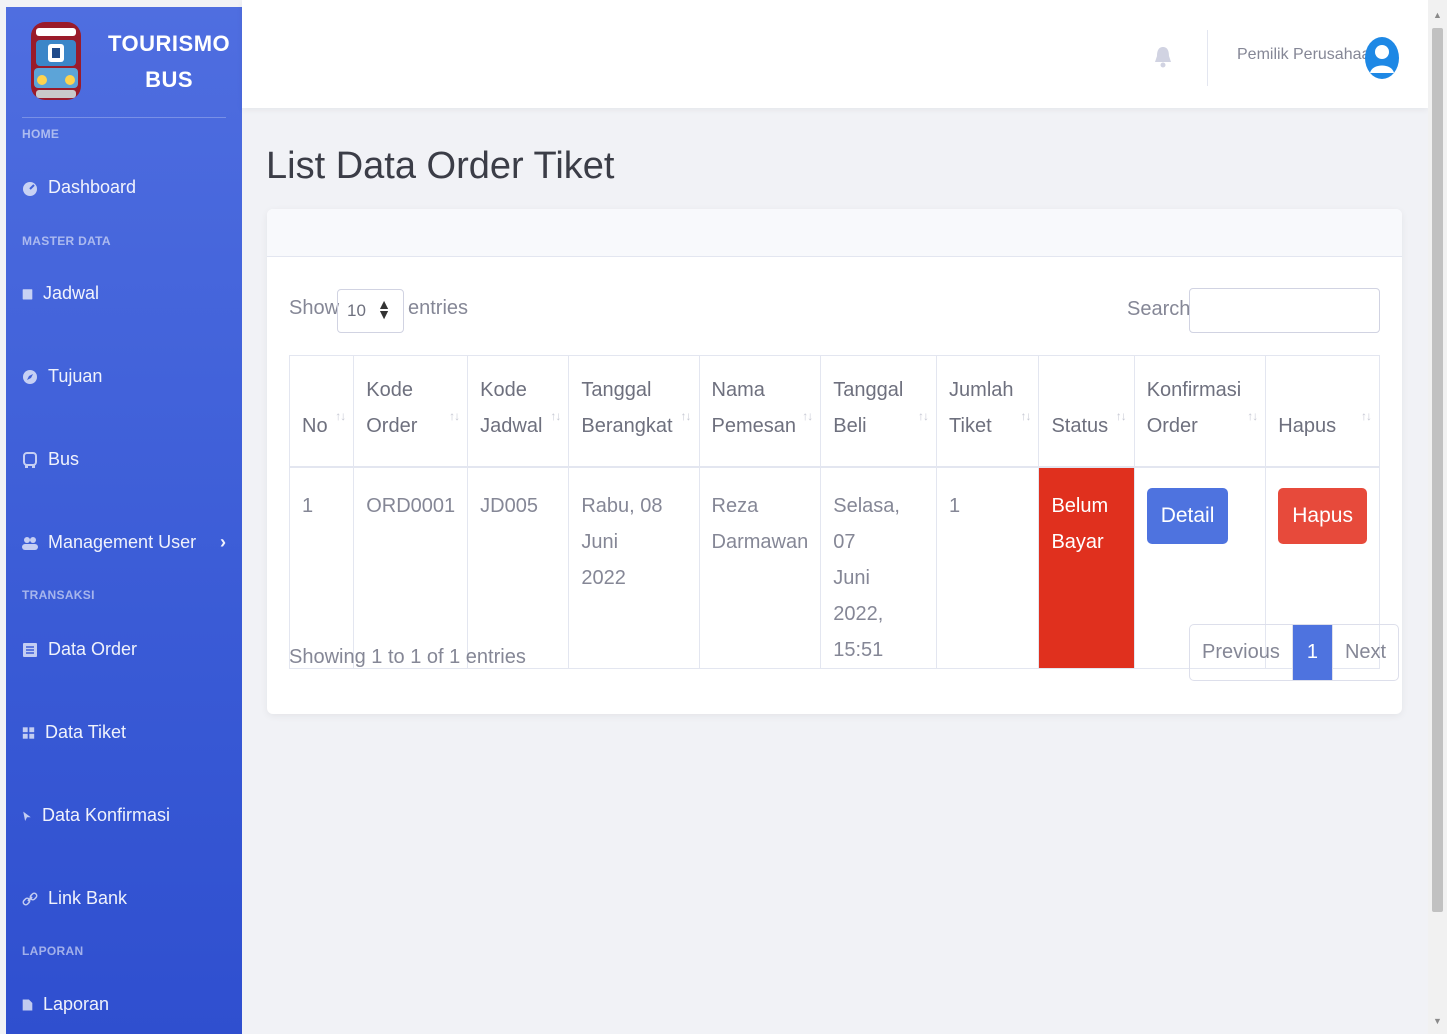  What do you see at coordinates (1312, 652) in the screenshot?
I see `page-1-button: 1` at bounding box center [1312, 652].